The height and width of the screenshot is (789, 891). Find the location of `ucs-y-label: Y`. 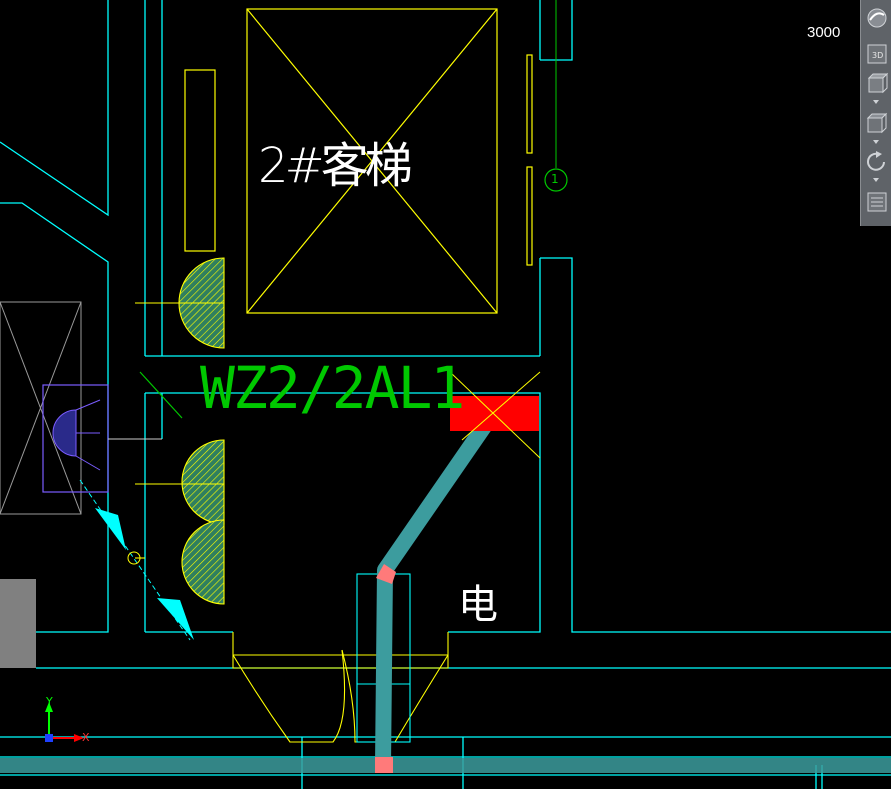

ucs-y-label: Y is located at coordinates (49, 701).